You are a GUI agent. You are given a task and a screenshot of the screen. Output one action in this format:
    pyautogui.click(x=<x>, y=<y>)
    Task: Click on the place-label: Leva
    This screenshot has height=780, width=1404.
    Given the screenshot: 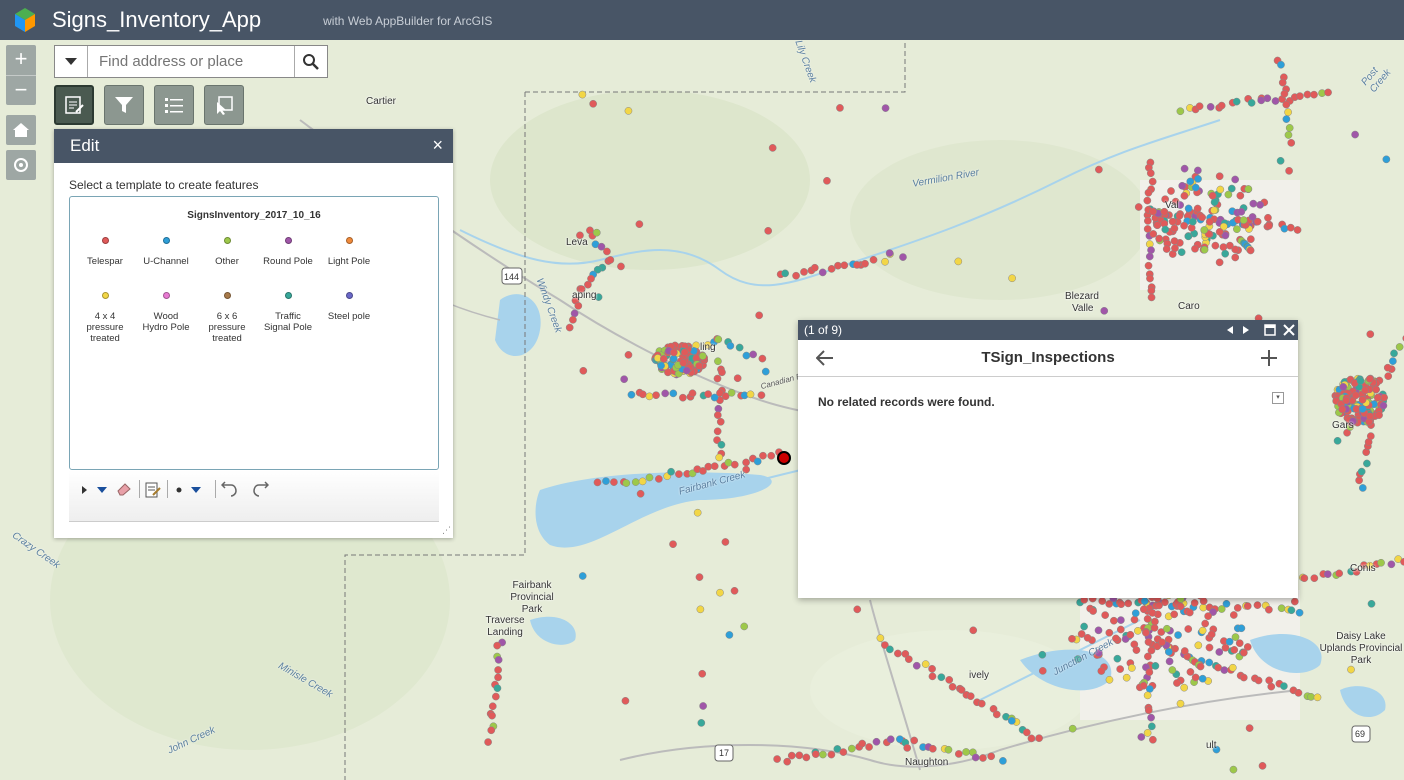 What is the action you would take?
    pyautogui.click(x=577, y=242)
    